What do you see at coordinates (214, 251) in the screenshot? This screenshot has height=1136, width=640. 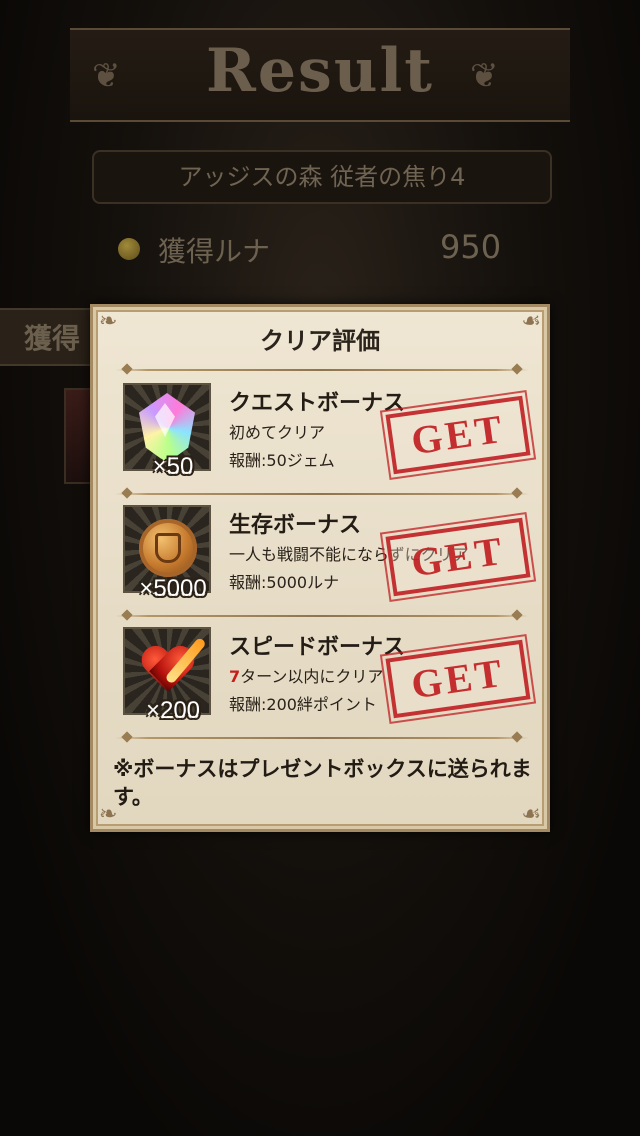 I see `luna-earned-label: 獲得ルナ` at bounding box center [214, 251].